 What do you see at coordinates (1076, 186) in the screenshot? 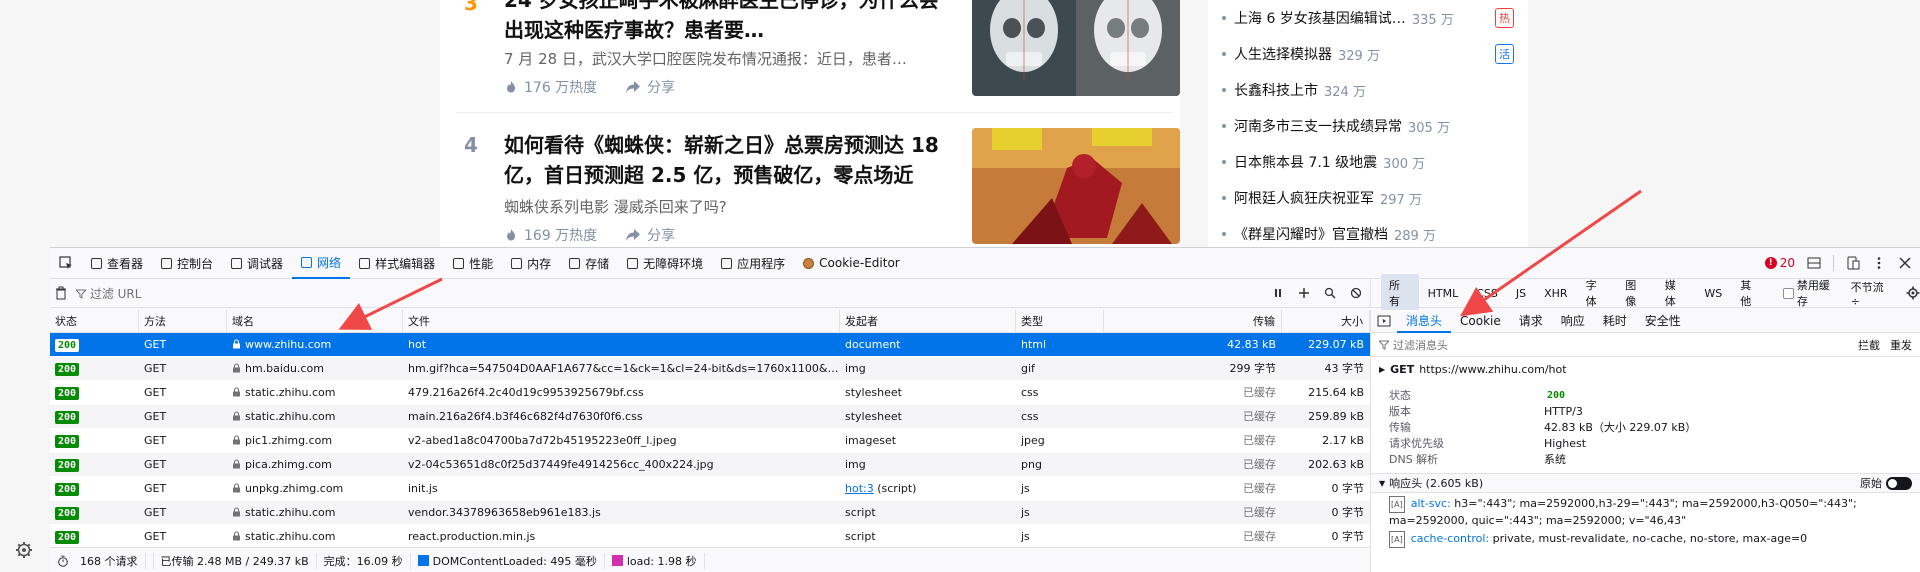
I see `hot-thumbnail-spiderman` at bounding box center [1076, 186].